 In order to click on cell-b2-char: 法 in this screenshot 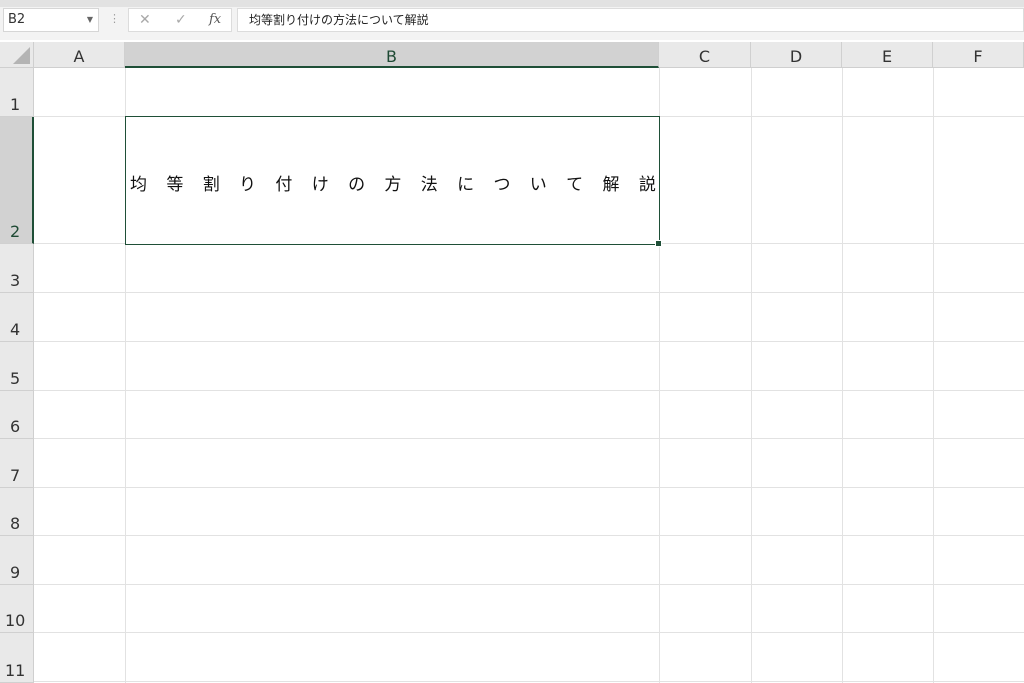, I will do `click(429, 185)`.